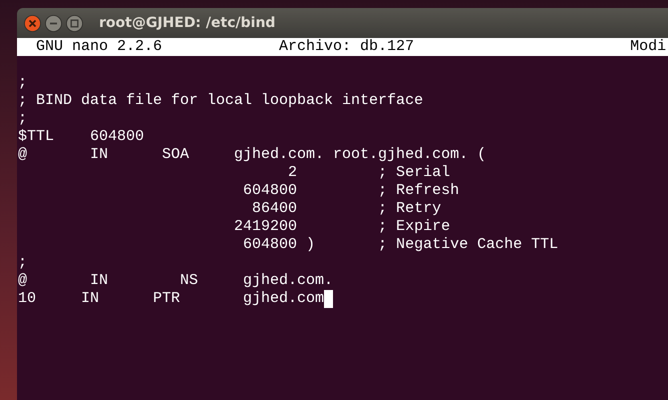 This screenshot has height=400, width=668. I want to click on code-line: 10 IN PTR gjhed.com, so click(171, 299).